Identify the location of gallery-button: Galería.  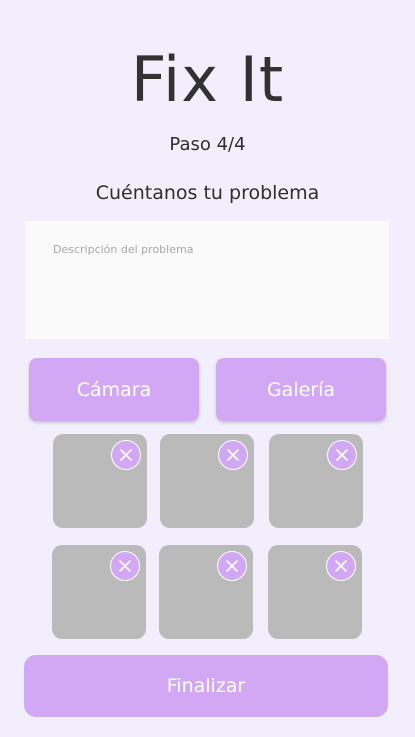
(301, 389).